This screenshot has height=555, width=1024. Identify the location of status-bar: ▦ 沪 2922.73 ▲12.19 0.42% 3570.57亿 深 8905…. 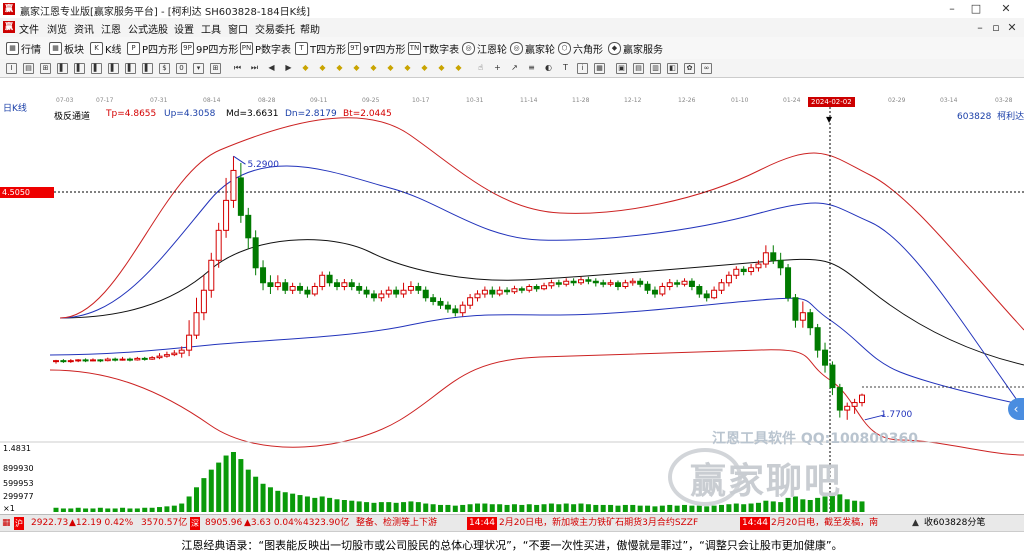
(512, 523).